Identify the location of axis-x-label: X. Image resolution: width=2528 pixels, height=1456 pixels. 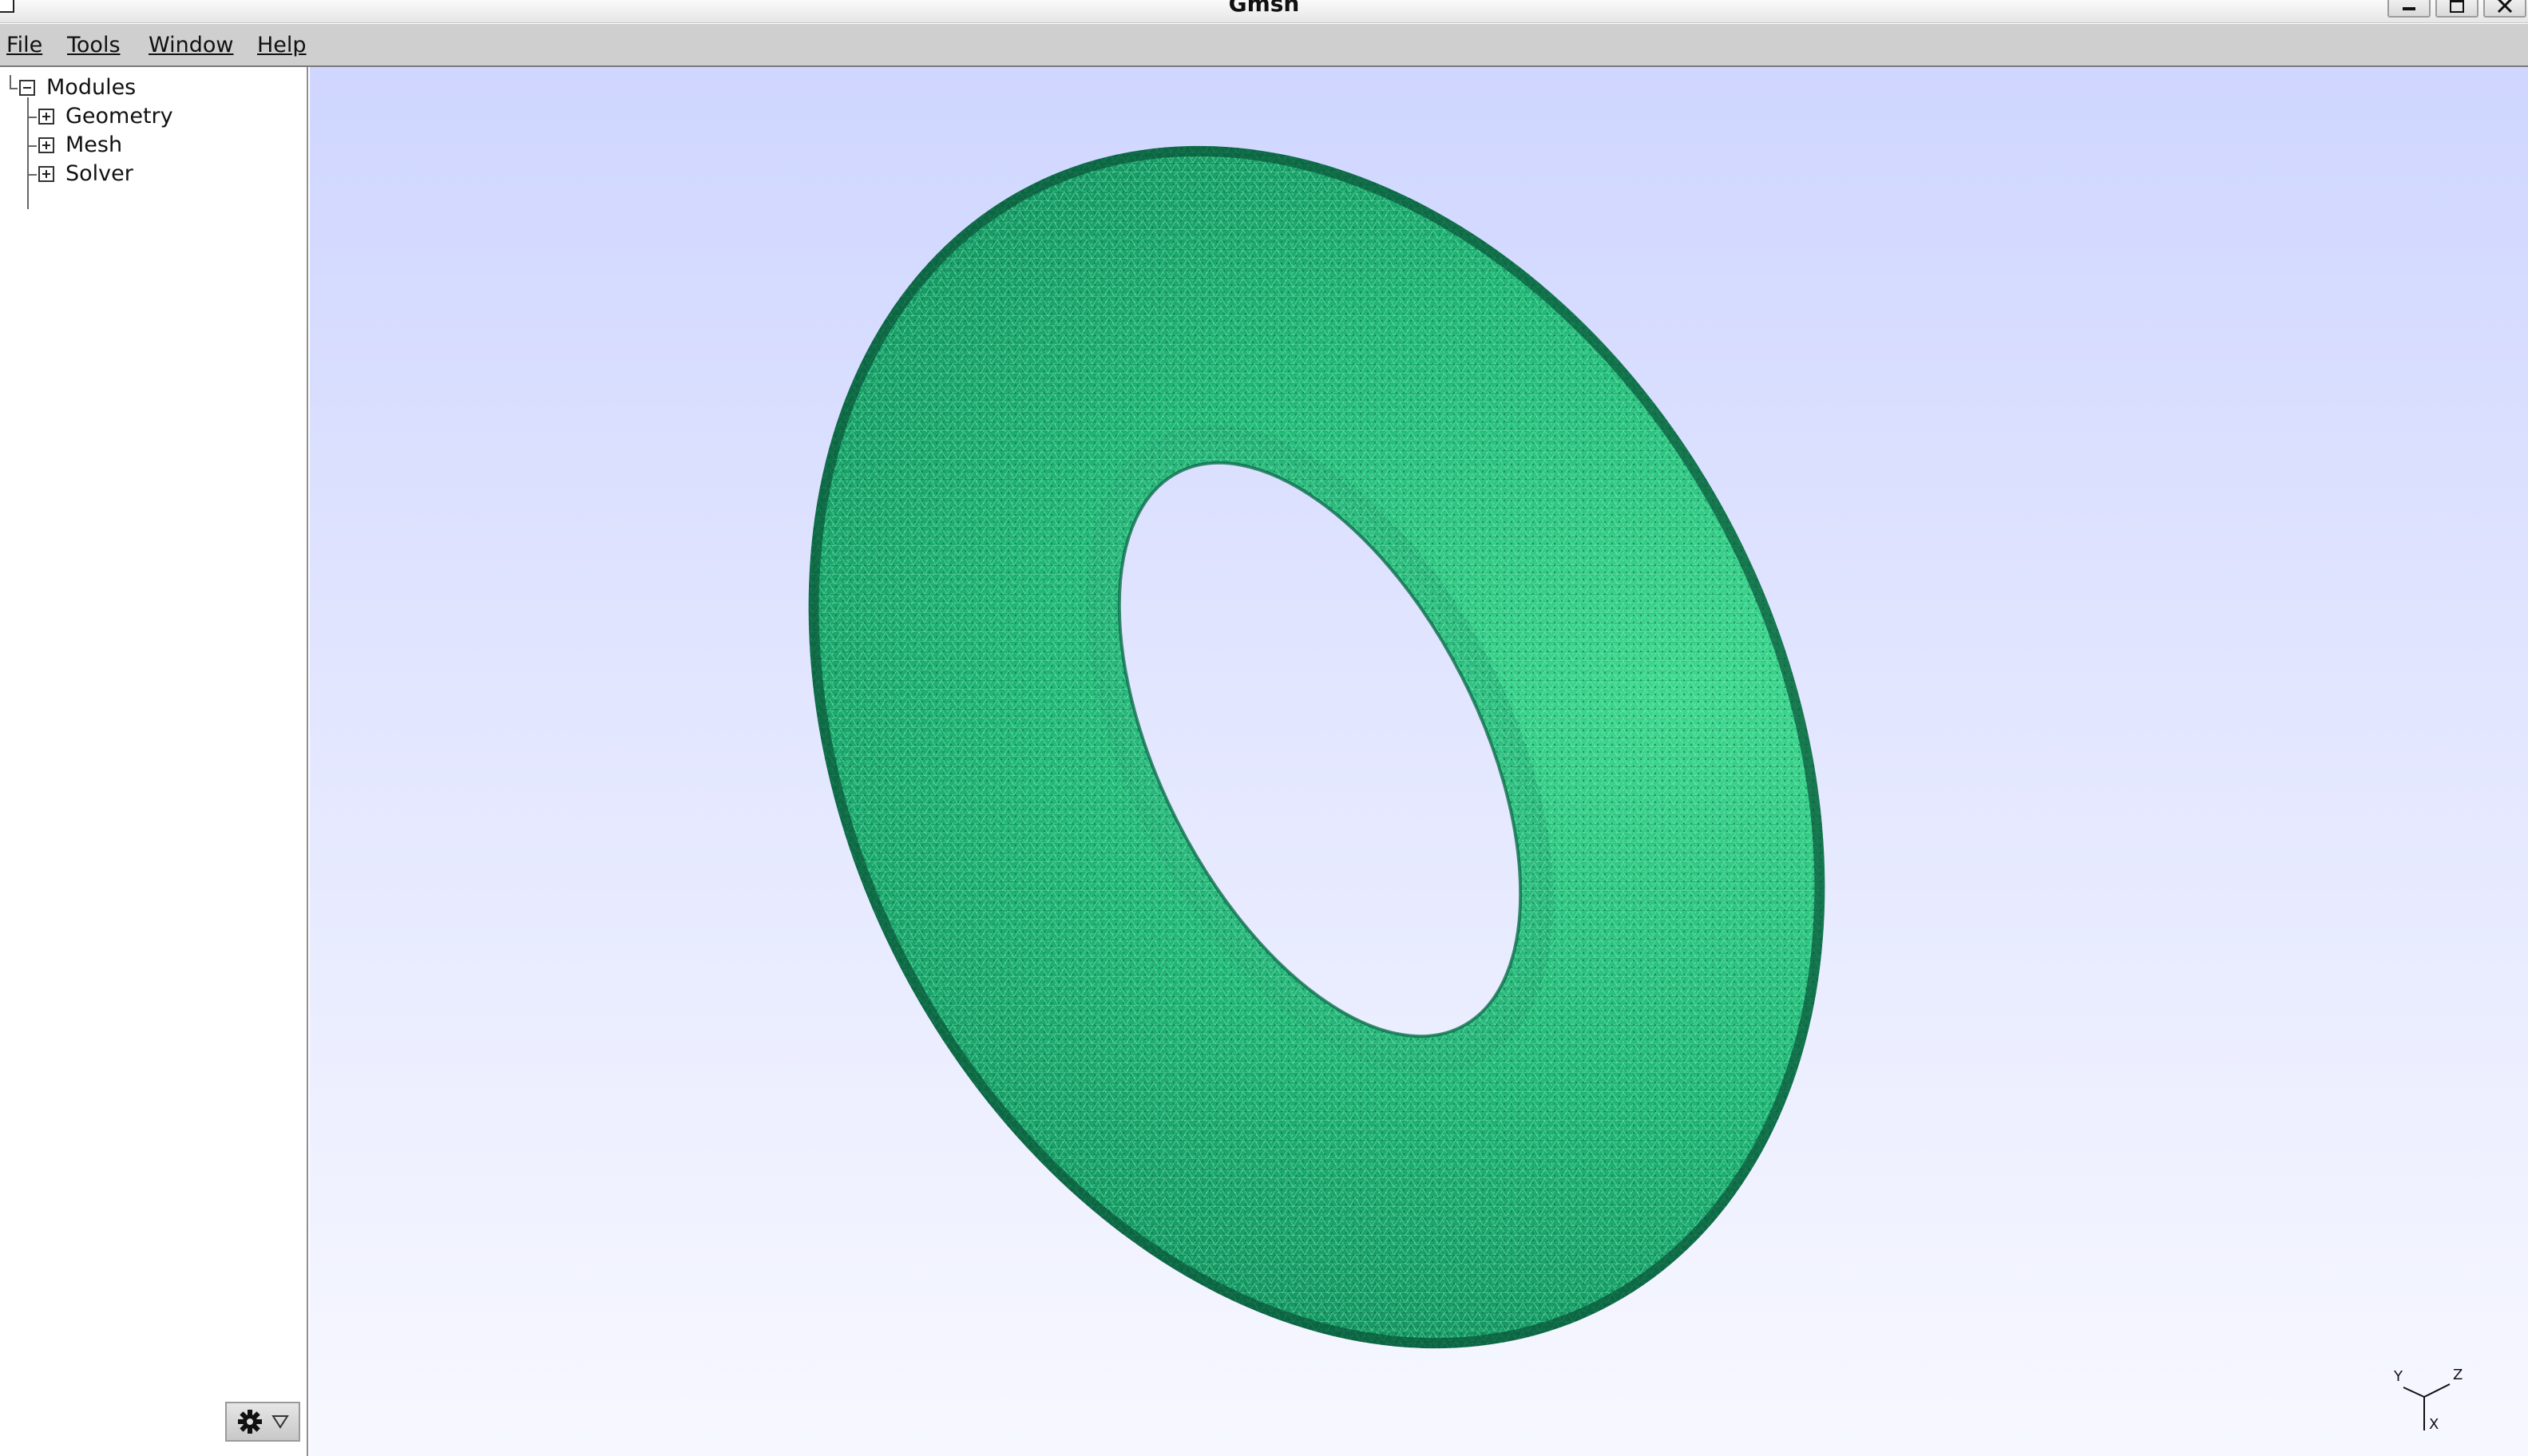
(2434, 1424).